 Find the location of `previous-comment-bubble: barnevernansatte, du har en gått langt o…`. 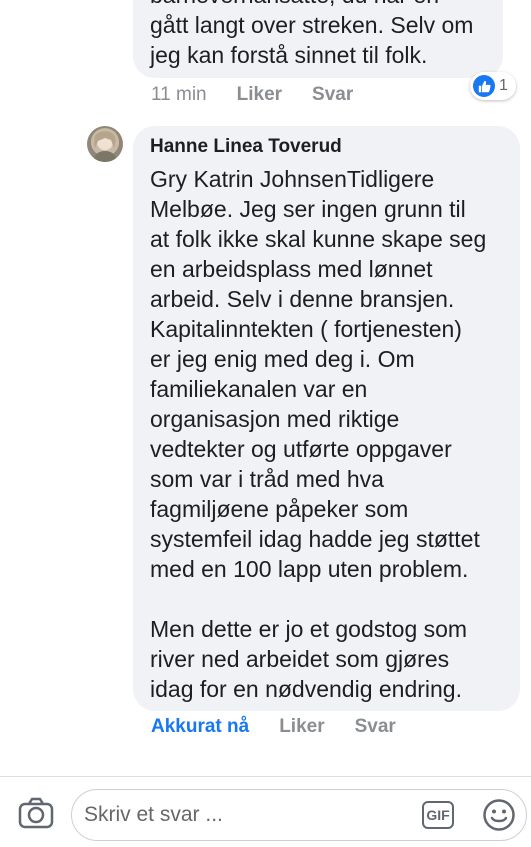

previous-comment-bubble: barnevernansatte, du har en gått langt o… is located at coordinates (318, 39).